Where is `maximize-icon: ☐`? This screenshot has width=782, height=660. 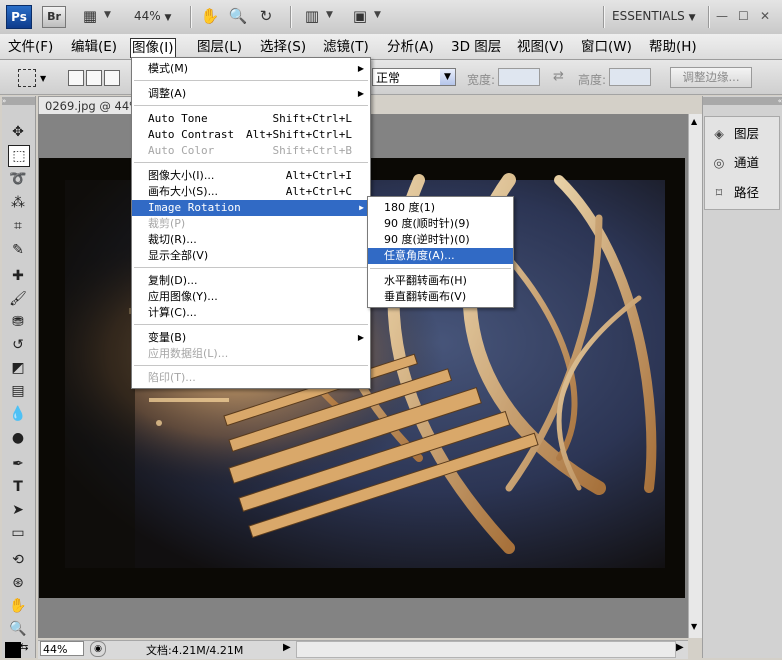 maximize-icon: ☐ is located at coordinates (743, 16).